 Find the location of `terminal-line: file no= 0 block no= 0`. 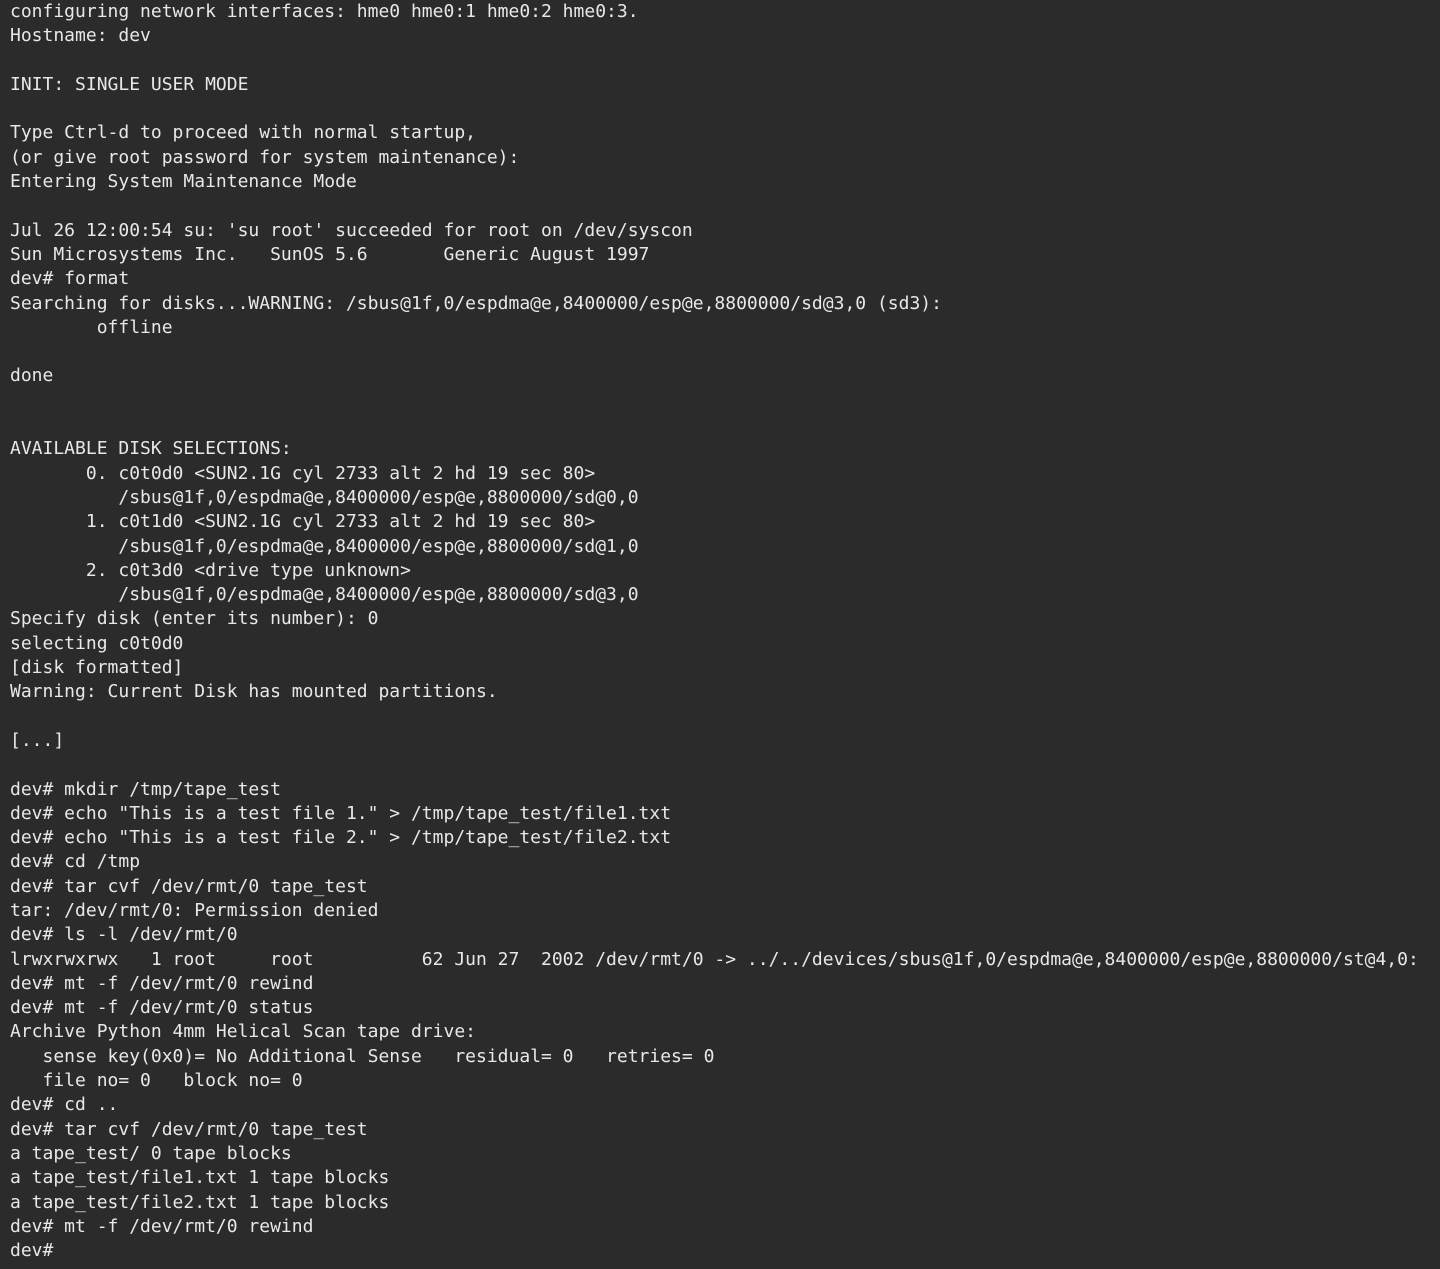

terminal-line: file no= 0 block no= 0 is located at coordinates (156, 1081).